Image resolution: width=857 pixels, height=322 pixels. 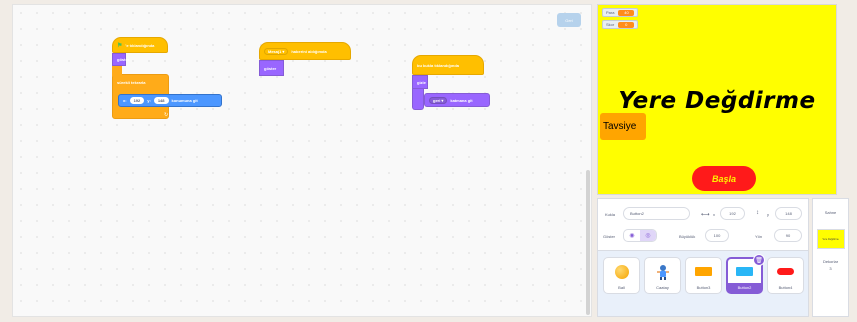 What do you see at coordinates (768, 214) in the screenshot?
I see `y-label: y` at bounding box center [768, 214].